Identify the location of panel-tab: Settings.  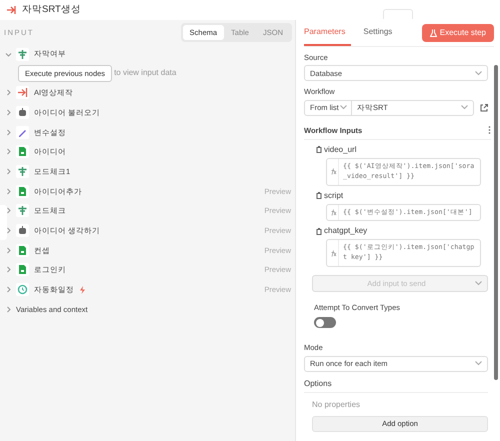
(380, 33).